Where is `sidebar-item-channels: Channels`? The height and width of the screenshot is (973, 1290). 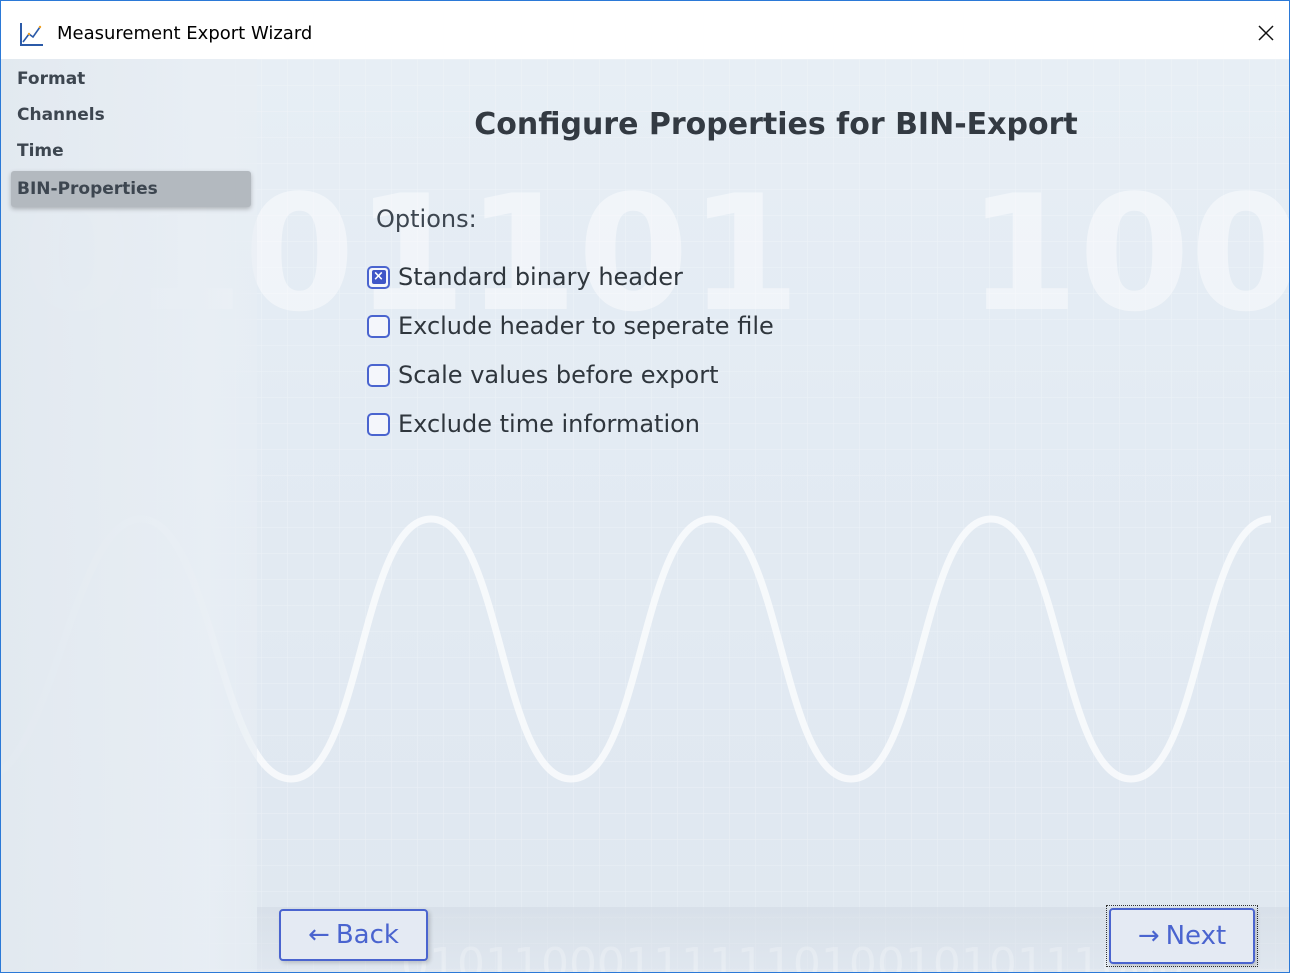 sidebar-item-channels: Channels is located at coordinates (131, 115).